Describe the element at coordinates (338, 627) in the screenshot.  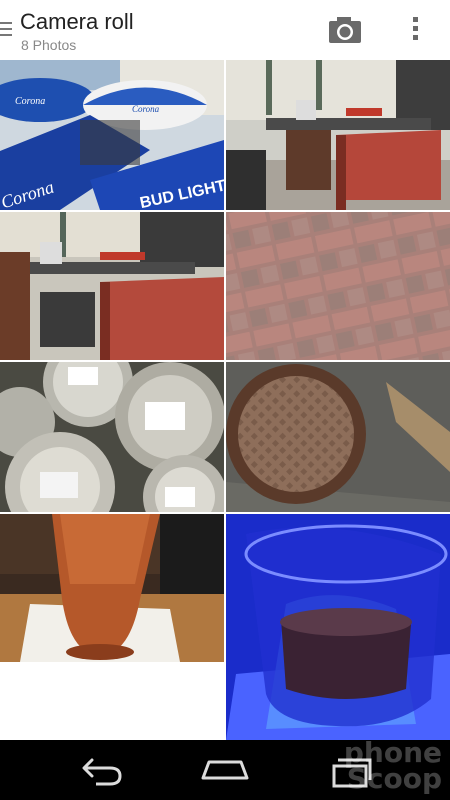
I see `photo-blue-glass` at that location.